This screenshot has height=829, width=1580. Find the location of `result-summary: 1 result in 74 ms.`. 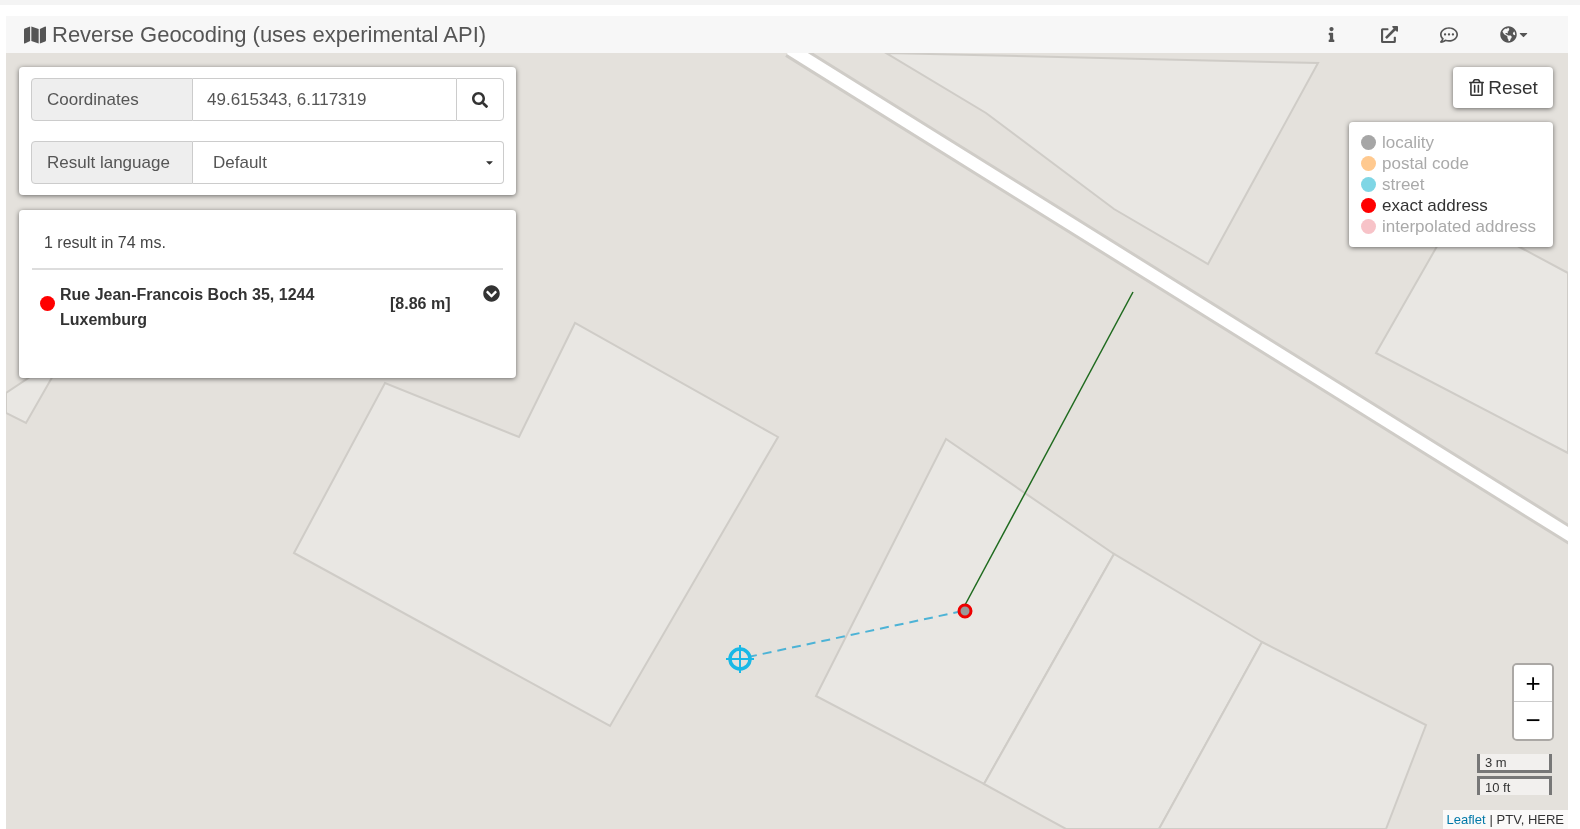

result-summary: 1 result in 74 ms. is located at coordinates (105, 243).